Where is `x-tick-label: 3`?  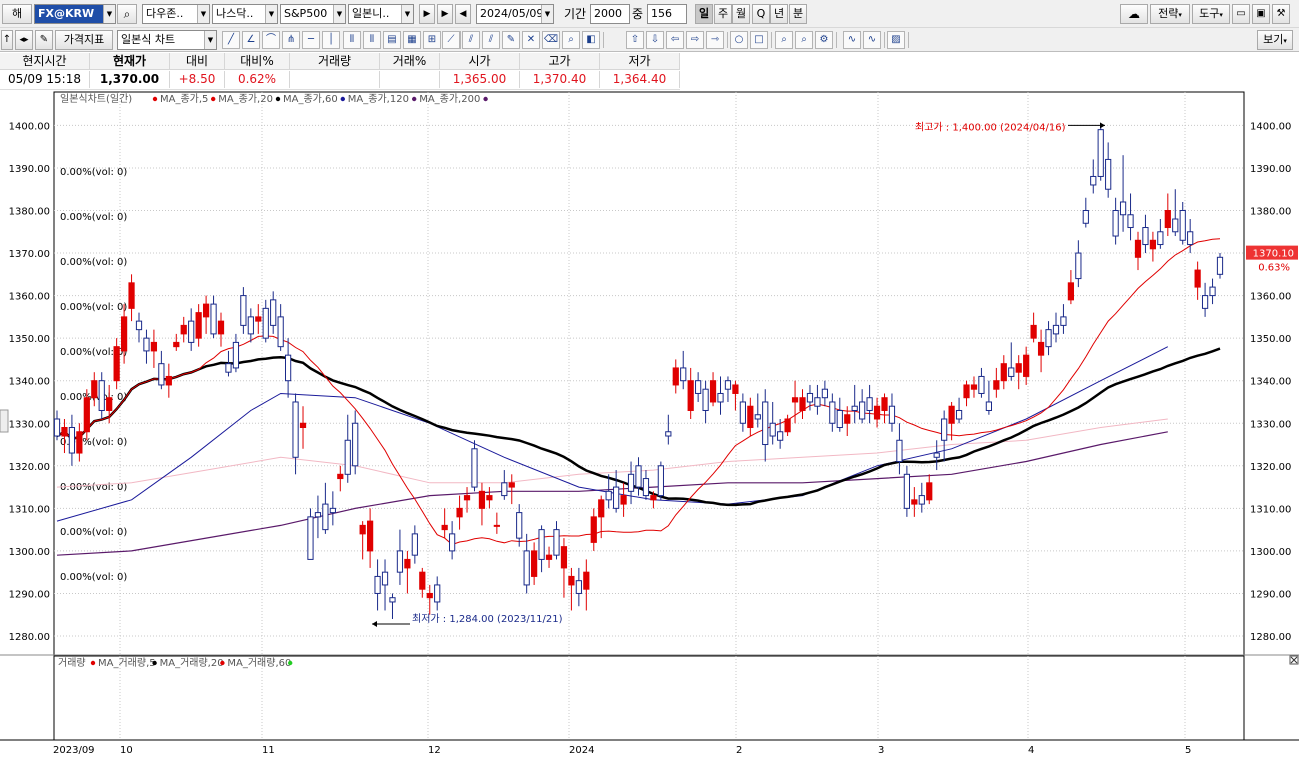
x-tick-label: 3 is located at coordinates (881, 750).